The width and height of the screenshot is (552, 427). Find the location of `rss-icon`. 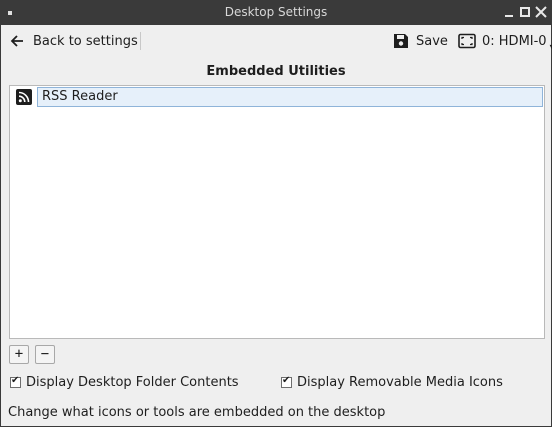

rss-icon is located at coordinates (24, 97).